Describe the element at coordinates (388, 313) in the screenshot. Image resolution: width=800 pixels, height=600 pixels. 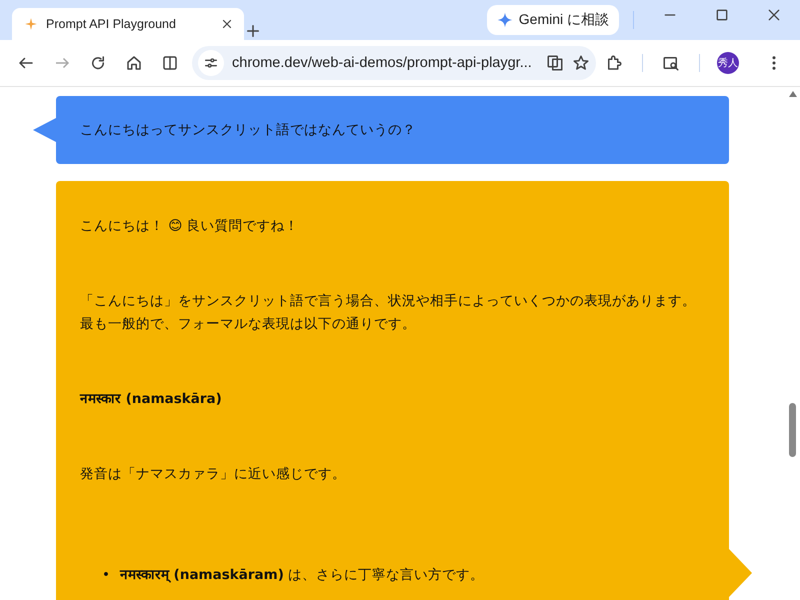
I see `message-text: 「こんにちは」をサンスクリット語で言う場合、状況や相手によっていくつかの表現があります。最も一般的で、フォーマルな表現は以下の通りです。` at that location.